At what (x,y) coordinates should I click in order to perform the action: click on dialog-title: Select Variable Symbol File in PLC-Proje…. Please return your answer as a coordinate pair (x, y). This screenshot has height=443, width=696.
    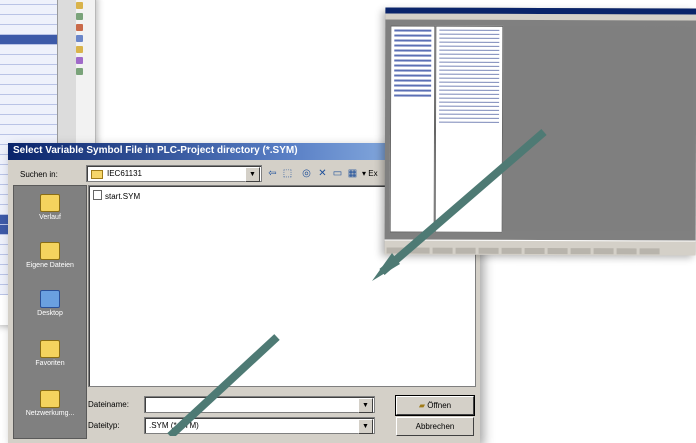
    Looking at the image, I should click on (155, 150).